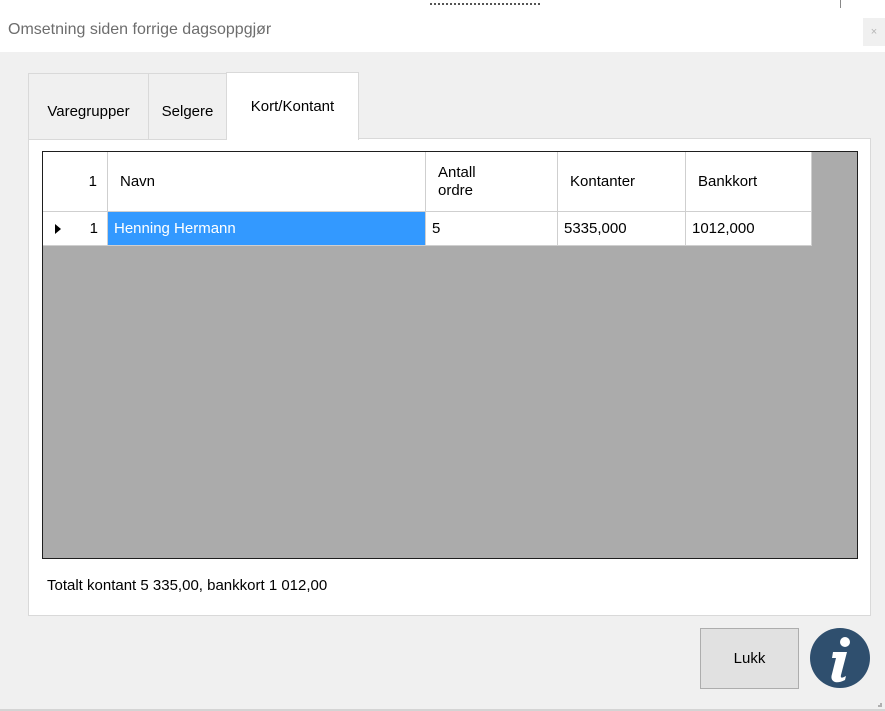 This screenshot has height=711, width=885. What do you see at coordinates (723, 228) in the screenshot?
I see `cell-value: 1012,000` at bounding box center [723, 228].